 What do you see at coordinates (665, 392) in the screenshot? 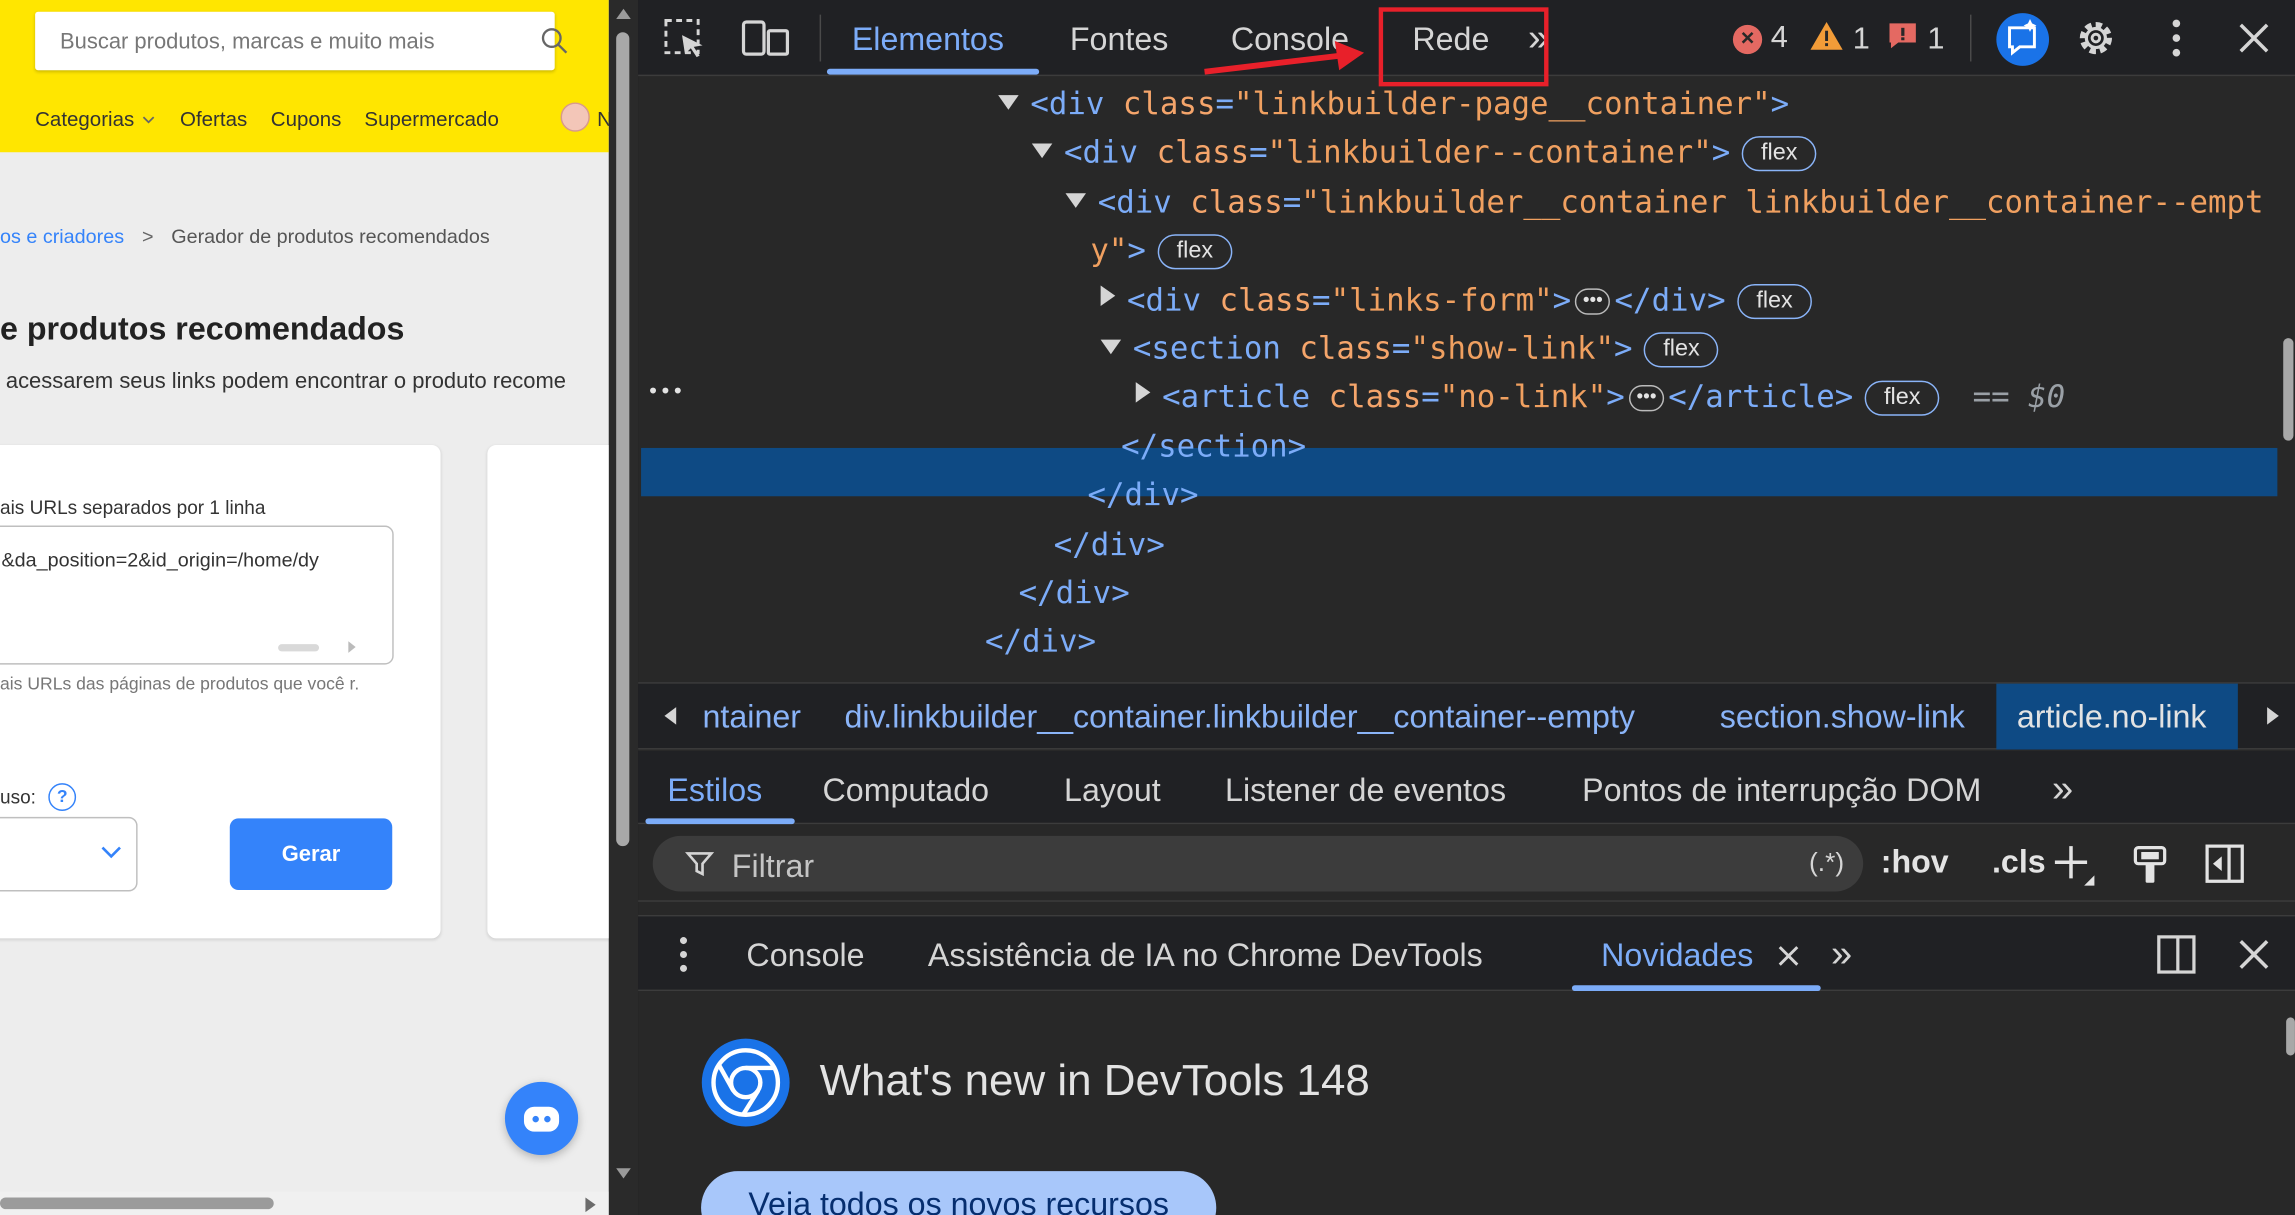
I see `row-actions-icon: •••` at bounding box center [665, 392].